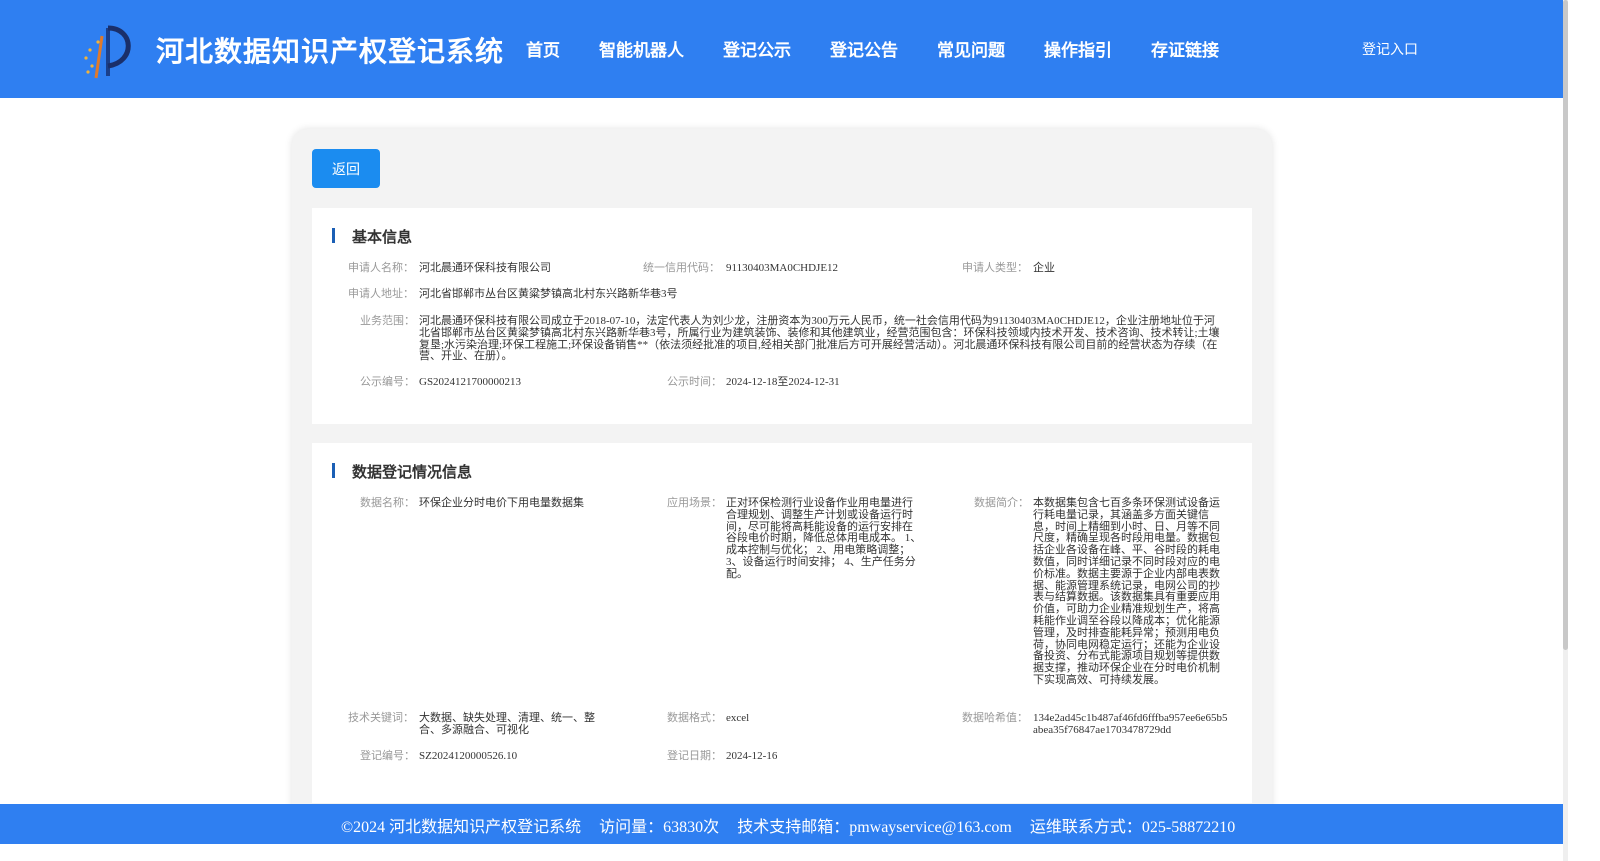 Image resolution: width=1600 pixels, height=861 pixels. Describe the element at coordinates (864, 48) in the screenshot. I see `nav-announcement: 登记公告` at that location.